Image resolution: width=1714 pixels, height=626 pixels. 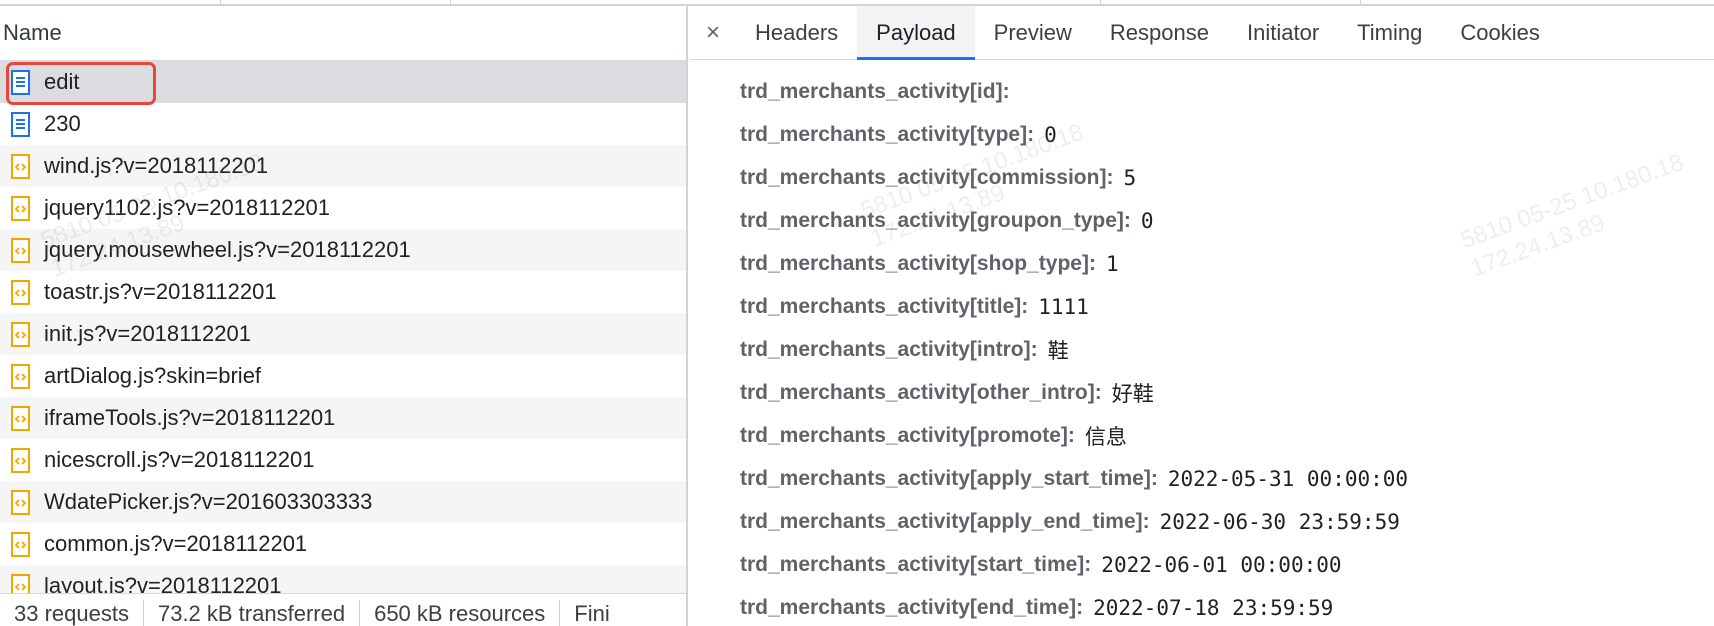 What do you see at coordinates (460, 612) in the screenshot?
I see `resources-size: 650 kB resources` at bounding box center [460, 612].